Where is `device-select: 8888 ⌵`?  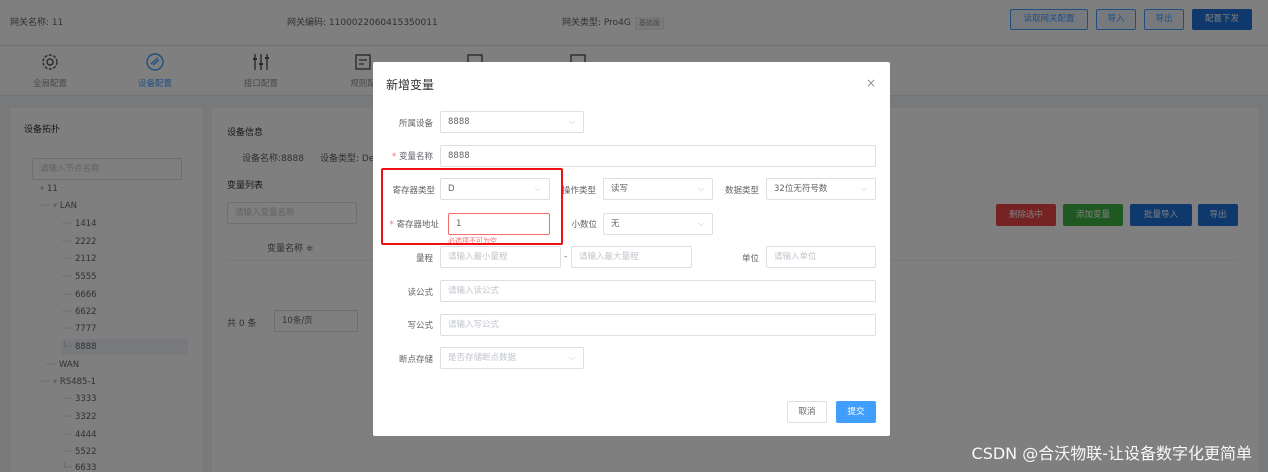 device-select: 8888 ⌵ is located at coordinates (512, 122).